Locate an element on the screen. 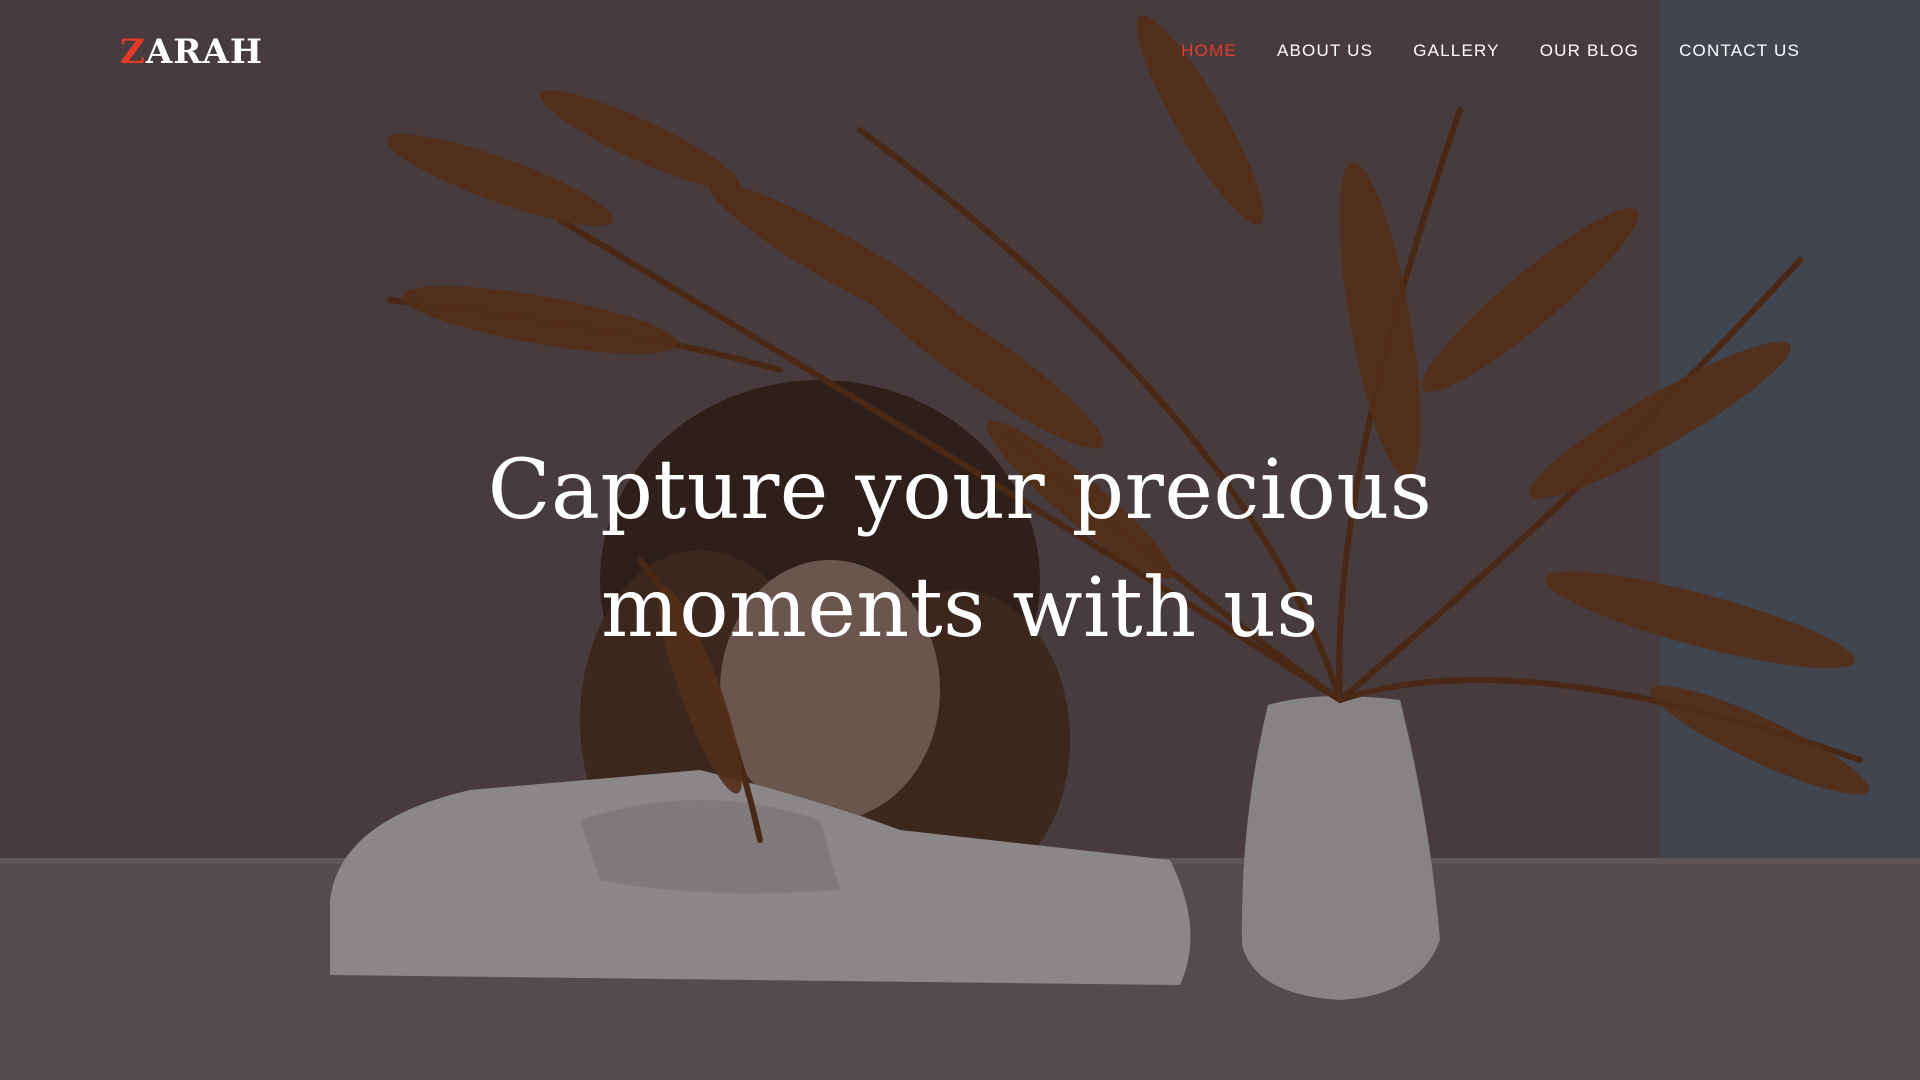  site-logo: ZARAH is located at coordinates (191, 52).